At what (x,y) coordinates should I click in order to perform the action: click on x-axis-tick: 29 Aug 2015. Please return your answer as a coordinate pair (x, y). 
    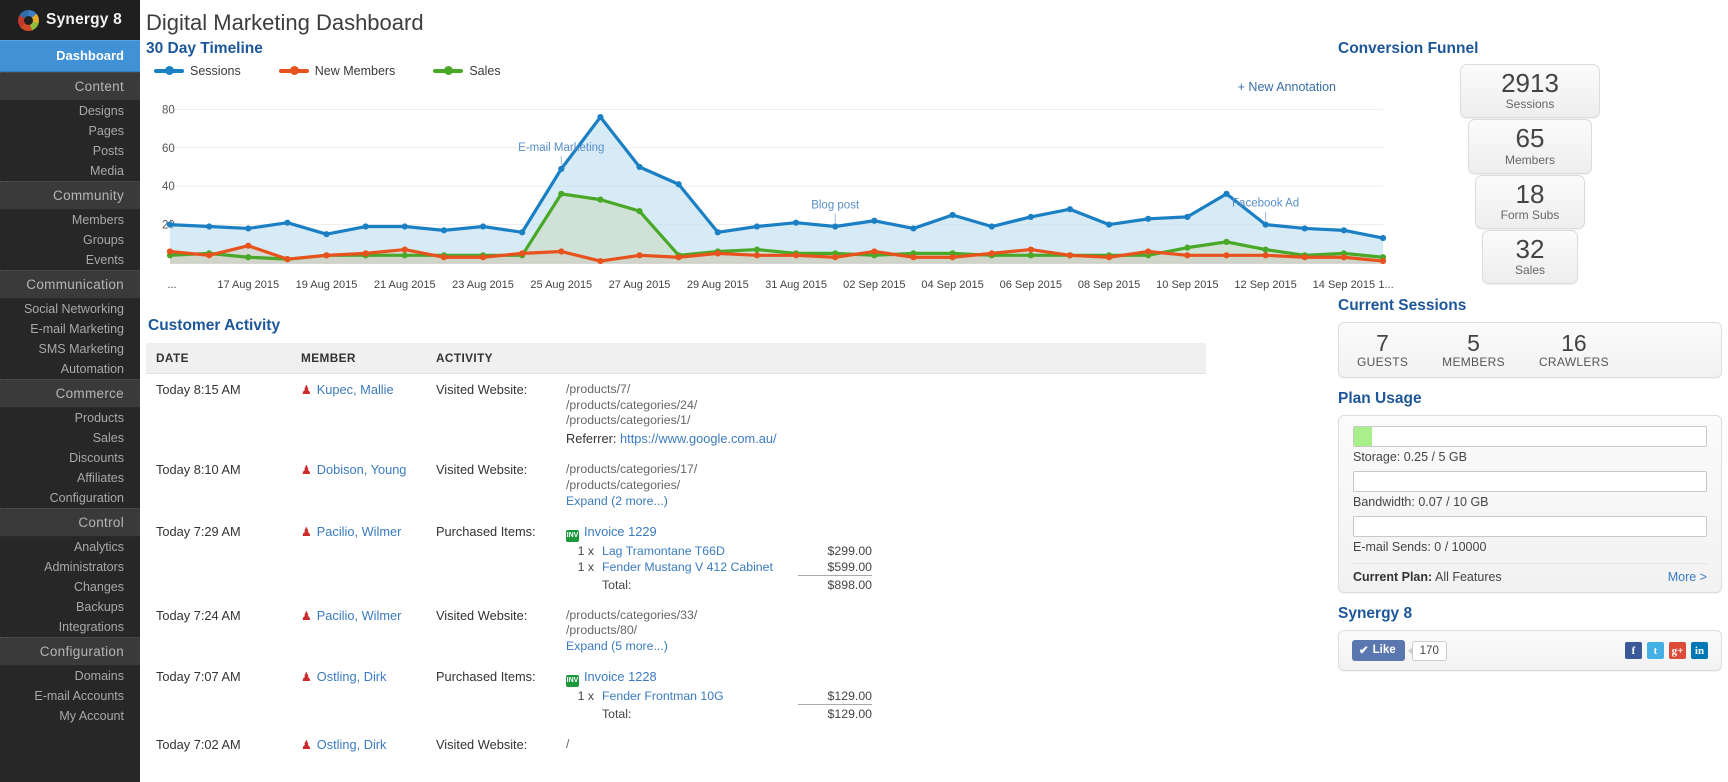
    Looking at the image, I should click on (718, 285).